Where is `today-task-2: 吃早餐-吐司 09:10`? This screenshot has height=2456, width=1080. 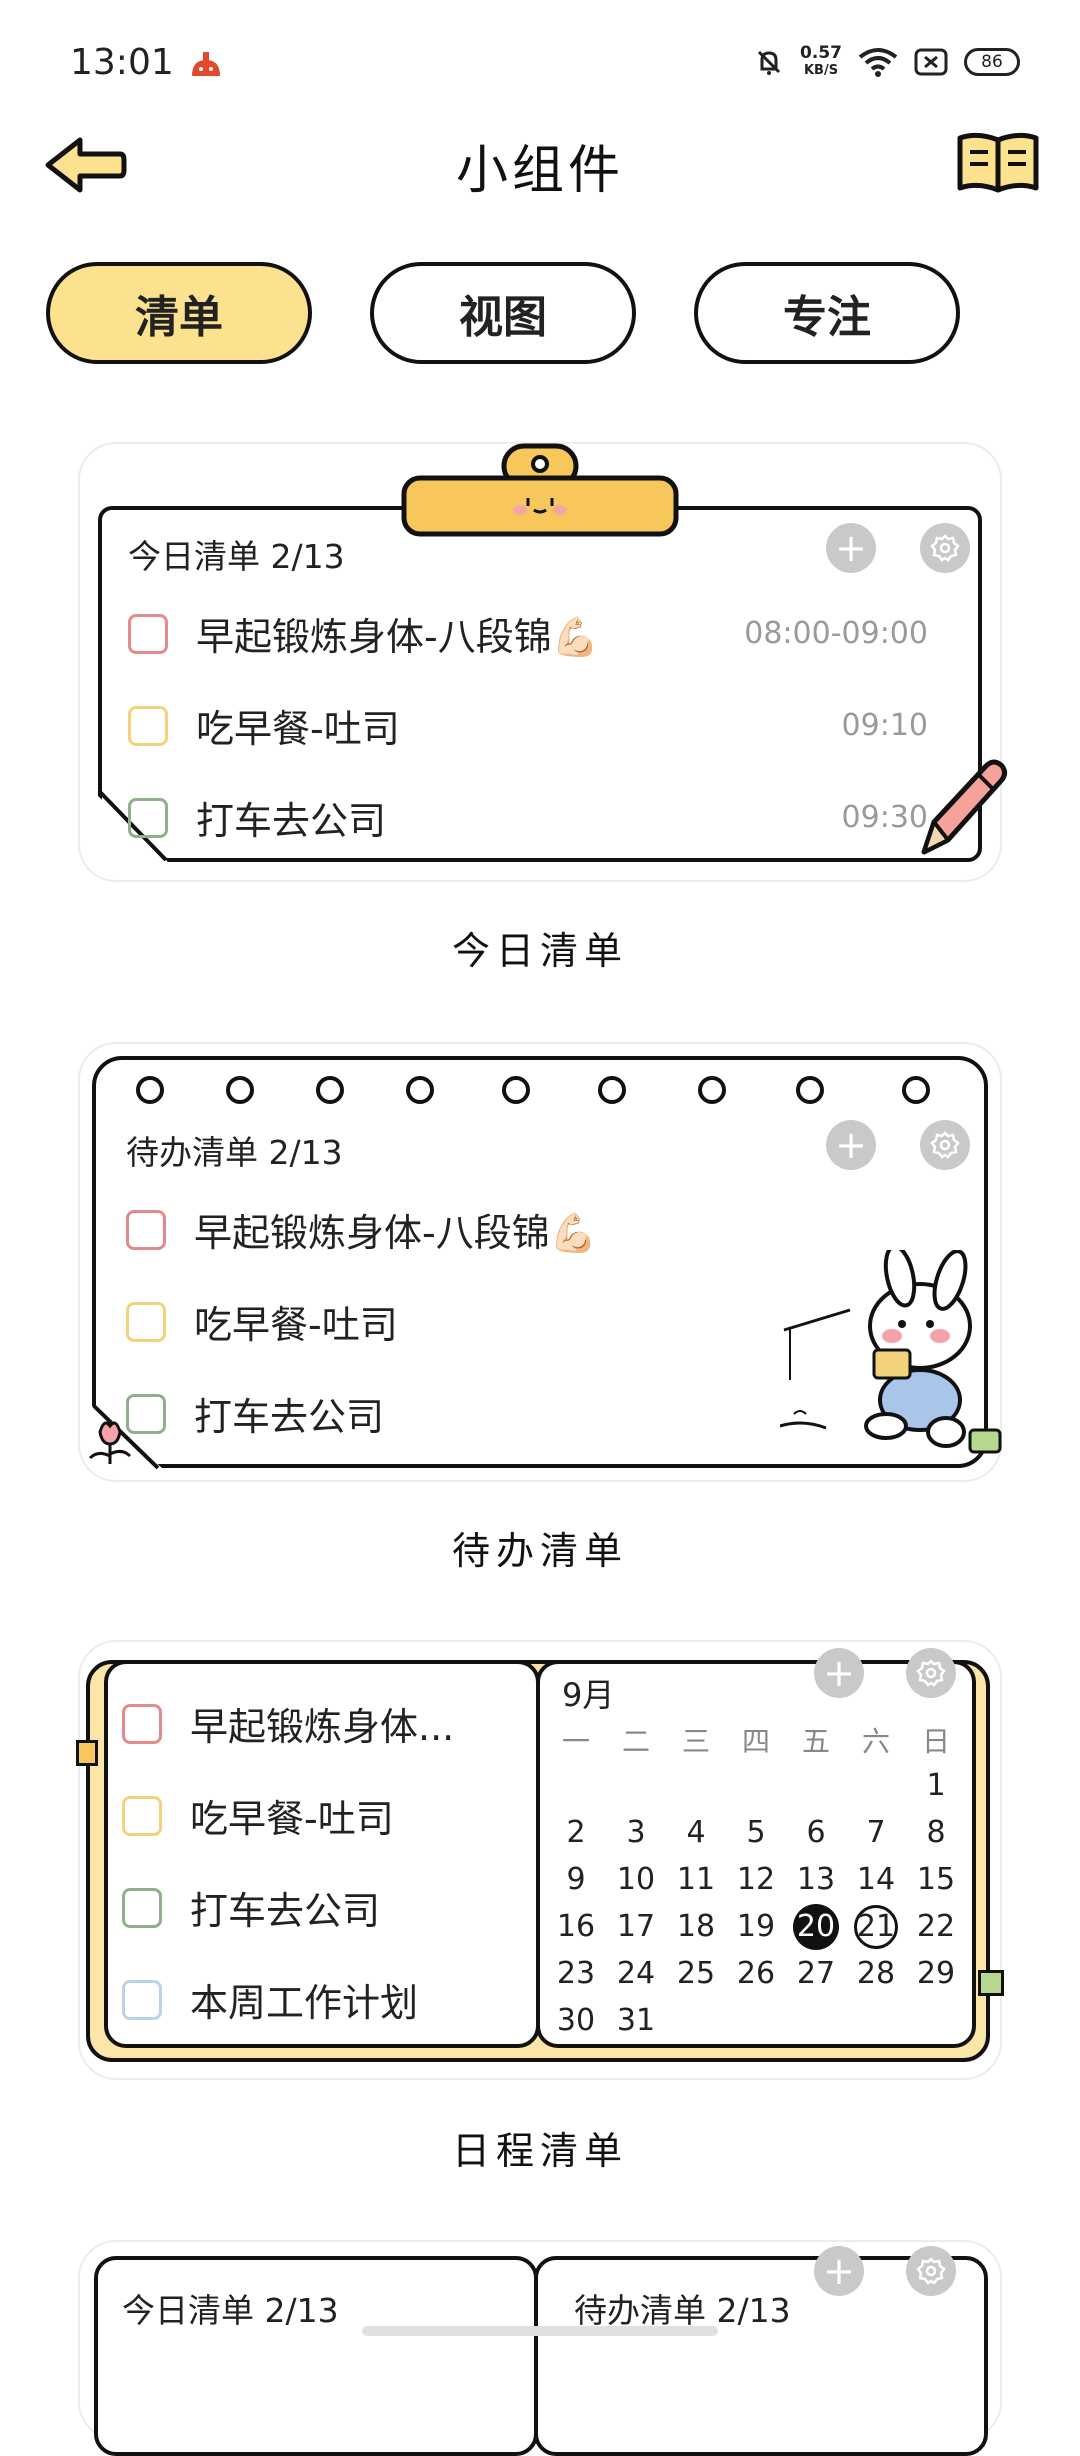 today-task-2: 吃早餐-吐司 09:10 is located at coordinates (543, 725).